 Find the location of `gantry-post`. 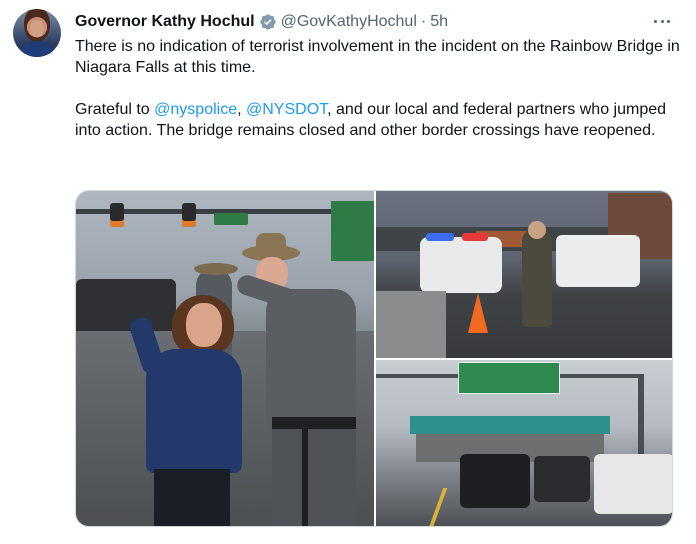

gantry-post is located at coordinates (641, 414).